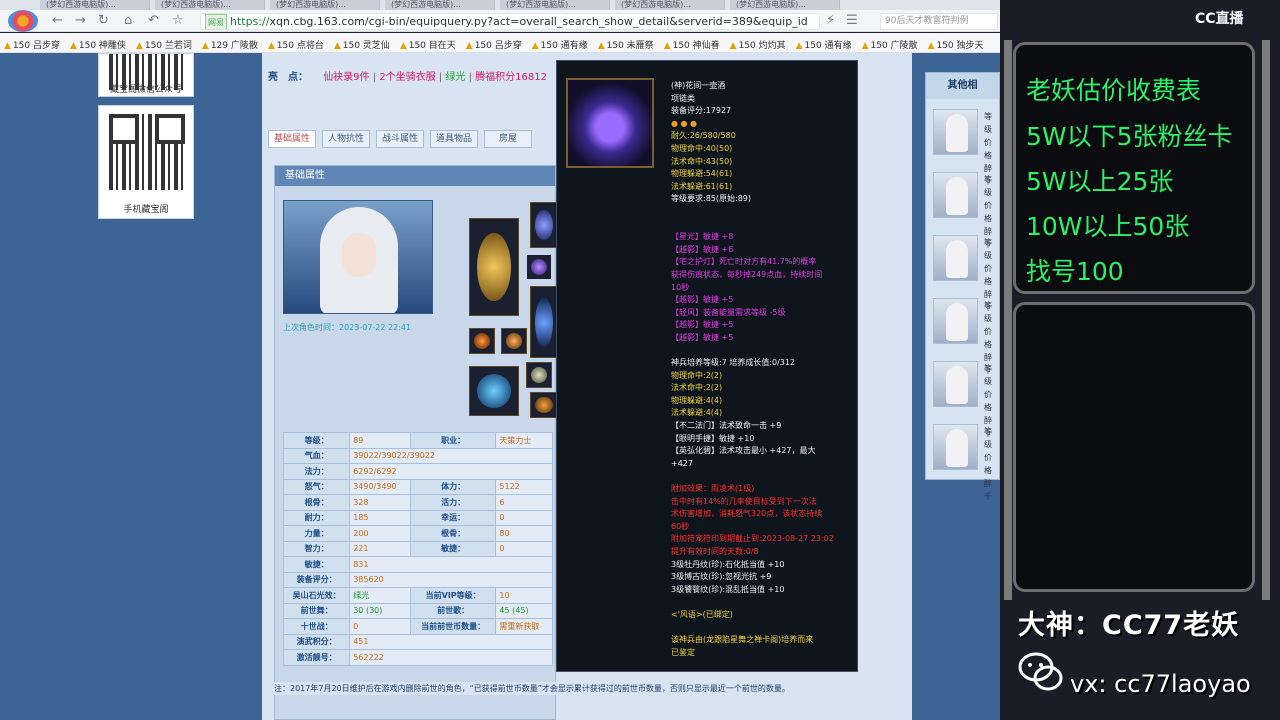 This screenshot has height=720, width=1280. Describe the element at coordinates (715, 551) in the screenshot. I see `tooltip-line: 提升有效时间的天数:0/8` at that location.